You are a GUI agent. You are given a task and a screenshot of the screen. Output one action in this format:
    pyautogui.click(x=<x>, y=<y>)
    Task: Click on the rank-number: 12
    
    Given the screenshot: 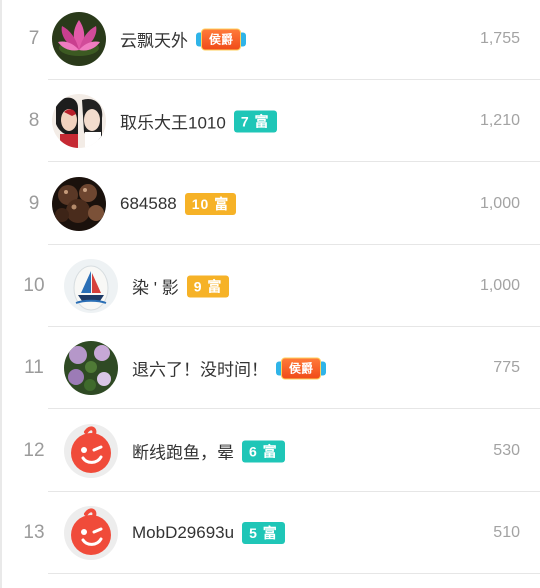 What is the action you would take?
    pyautogui.click(x=34, y=450)
    